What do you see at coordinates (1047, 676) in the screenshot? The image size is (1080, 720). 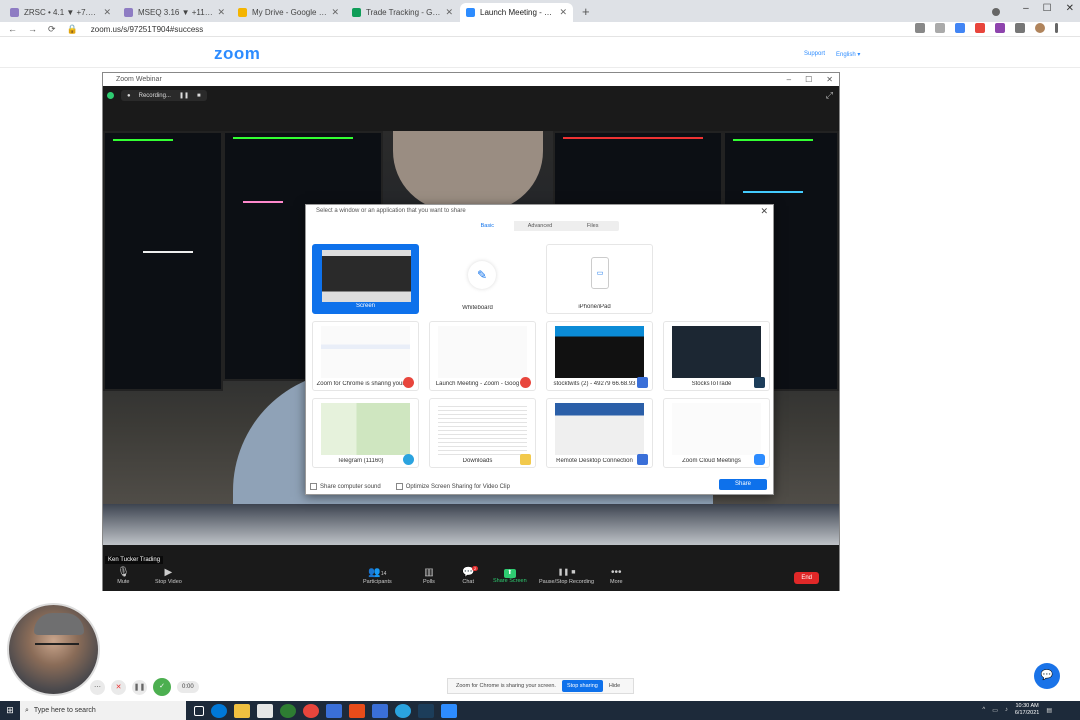 I see `chat-bubble-icon: 💬` at bounding box center [1047, 676].